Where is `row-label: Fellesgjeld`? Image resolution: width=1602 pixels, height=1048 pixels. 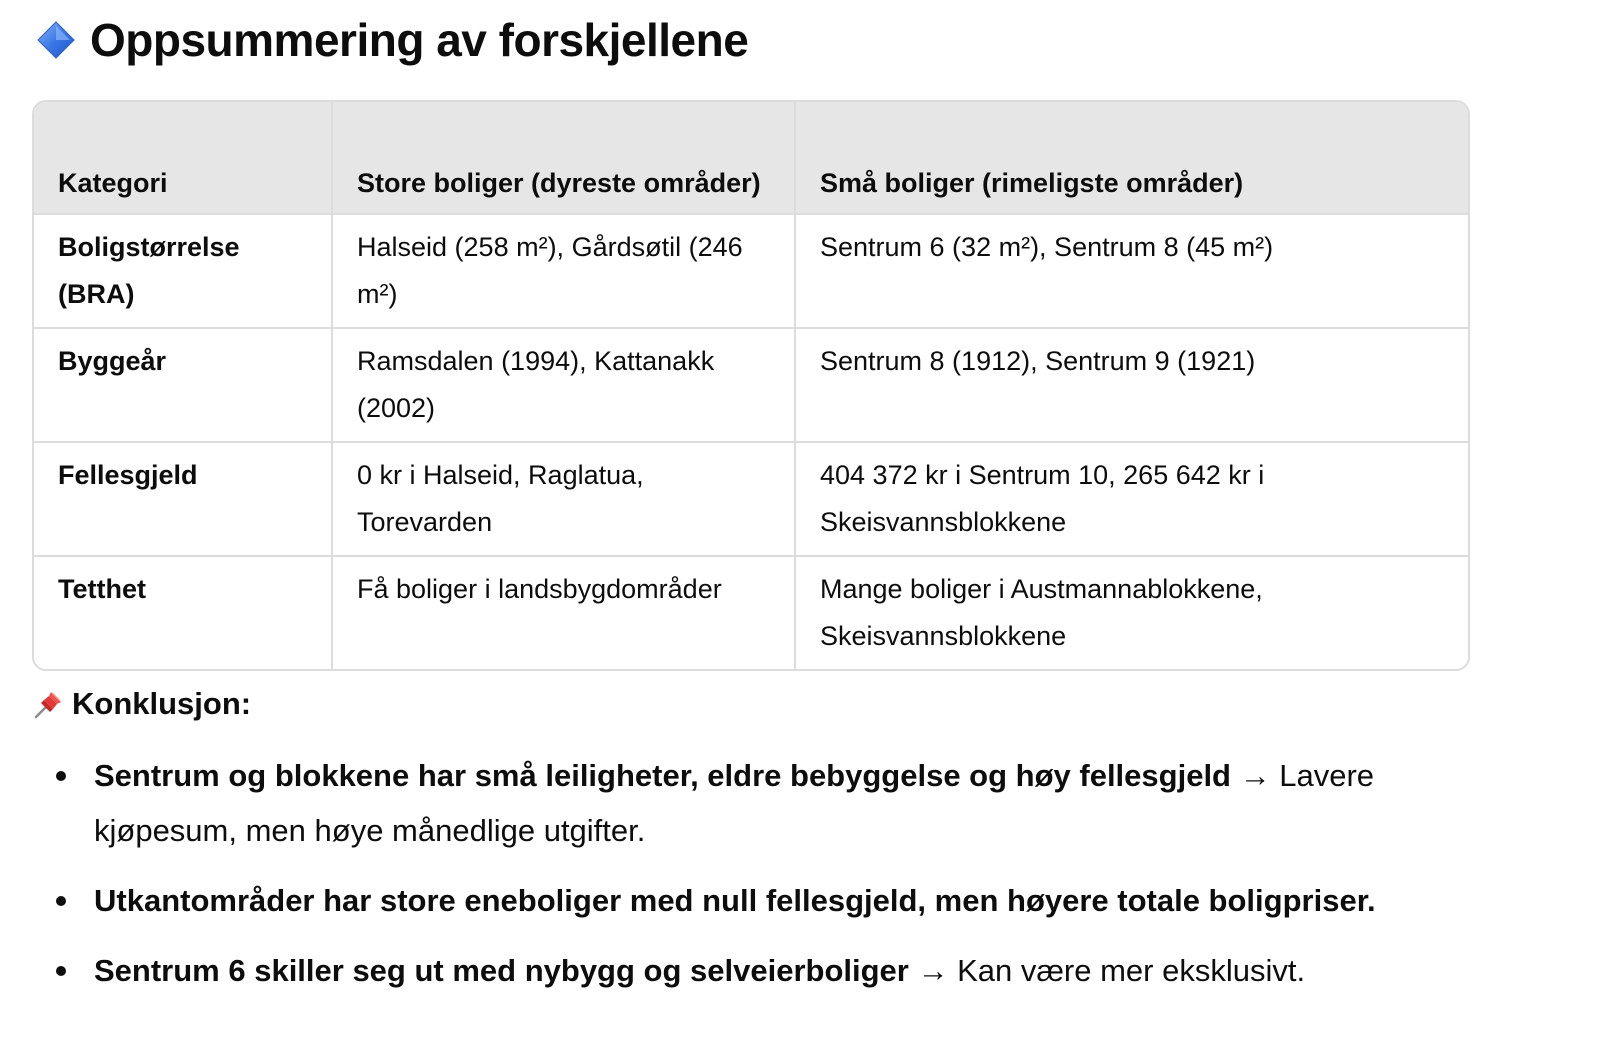 row-label: Fellesgjeld is located at coordinates (183, 499).